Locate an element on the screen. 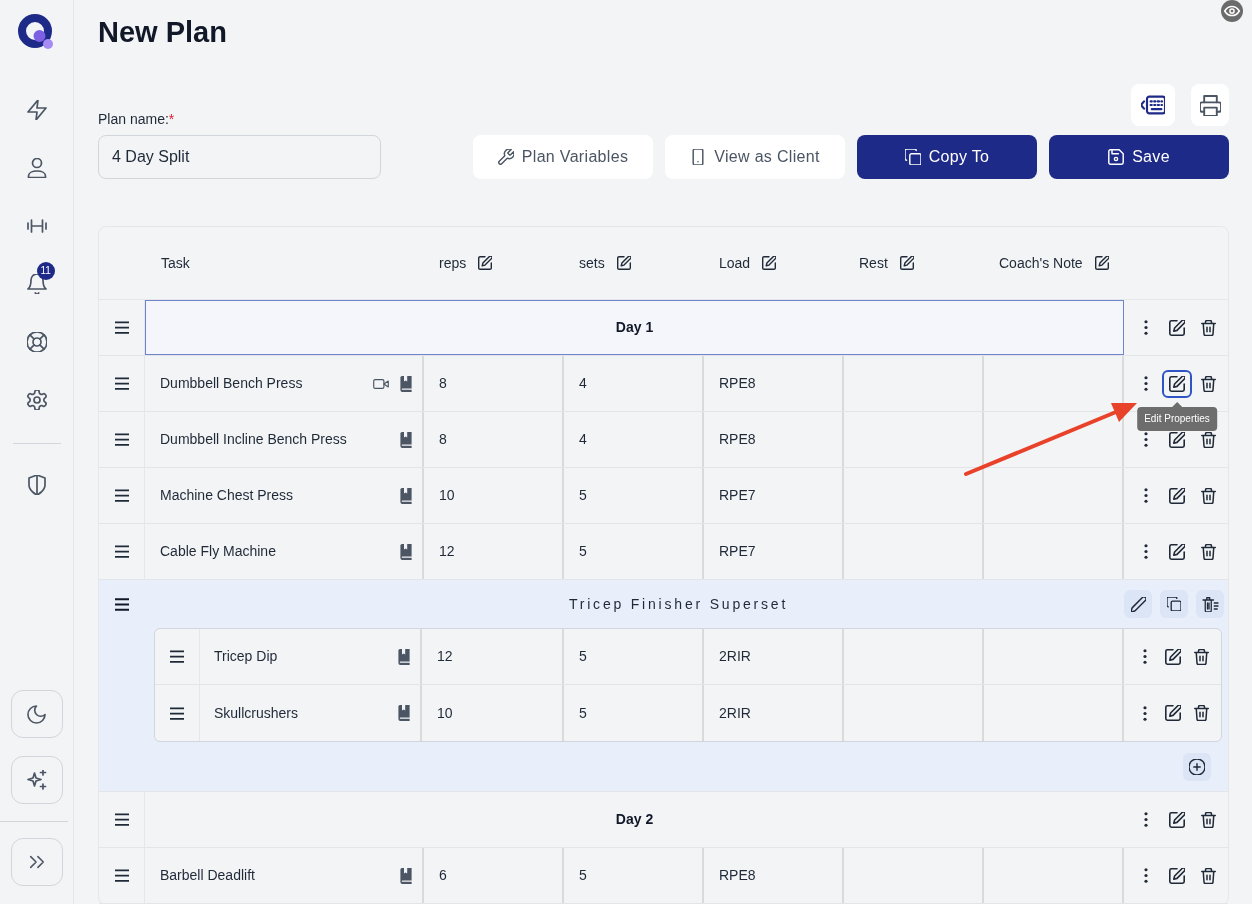 The image size is (1252, 904). trash-list-icon is located at coordinates (1210, 604).